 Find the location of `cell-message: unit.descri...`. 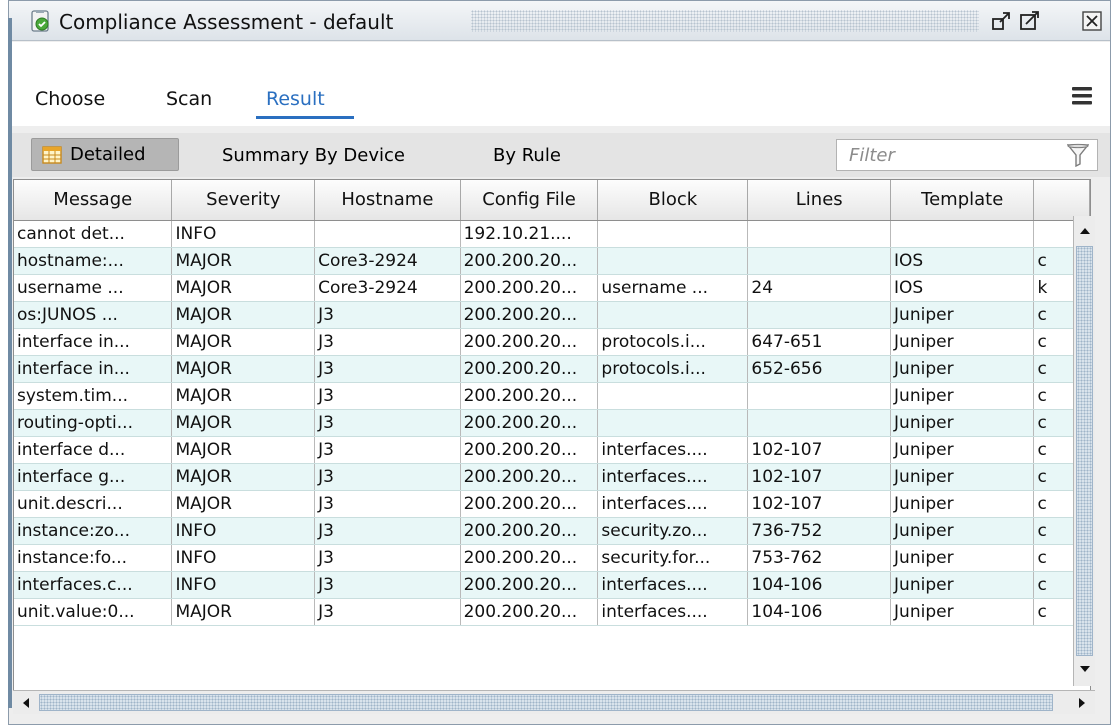

cell-message: unit.descri... is located at coordinates (93, 504).